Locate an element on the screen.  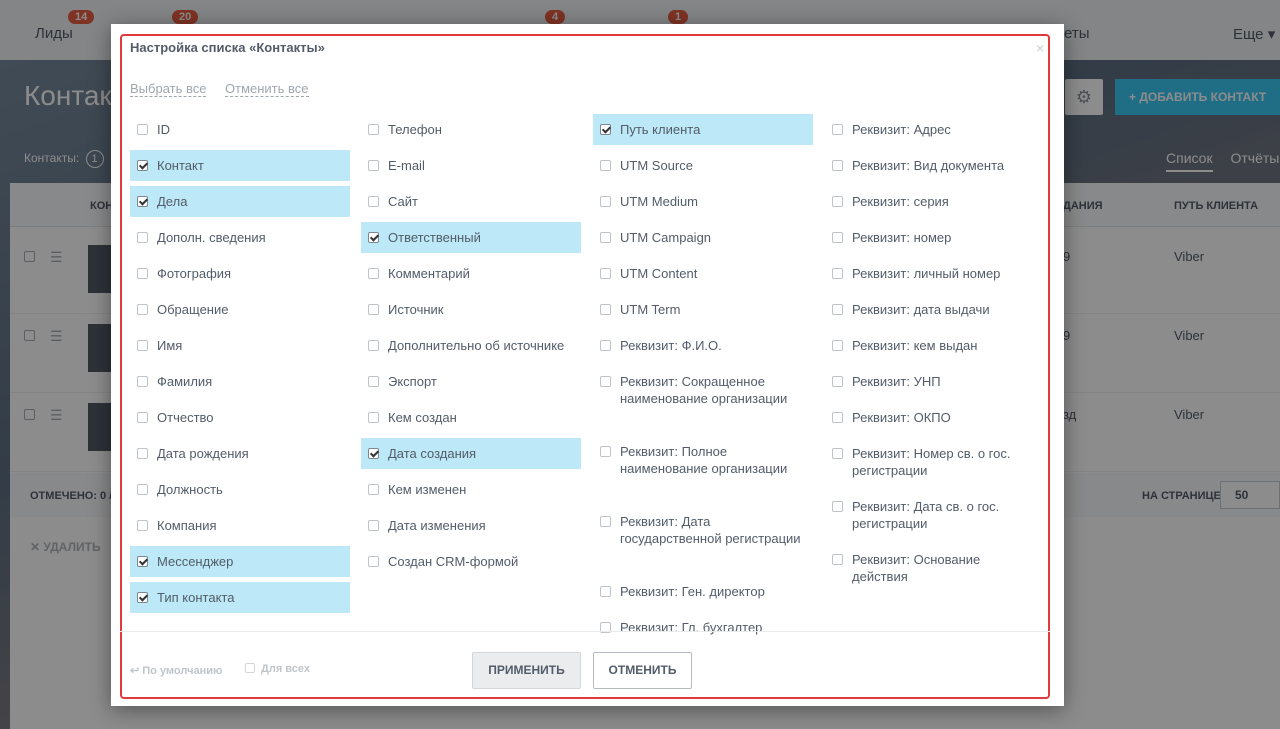
field-option: Реквизит: дата выдачи is located at coordinates (935, 309).